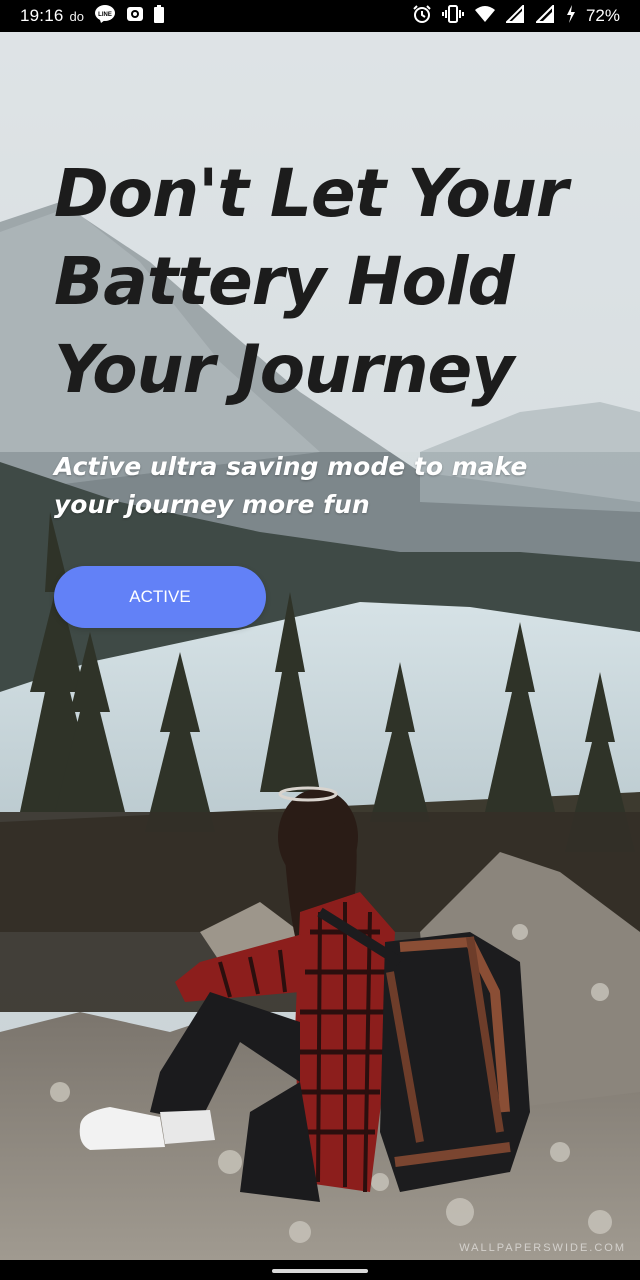  Describe the element at coordinates (291, 466) in the screenshot. I see `subtitle-line-1: Active ultra saving mode to make` at that location.